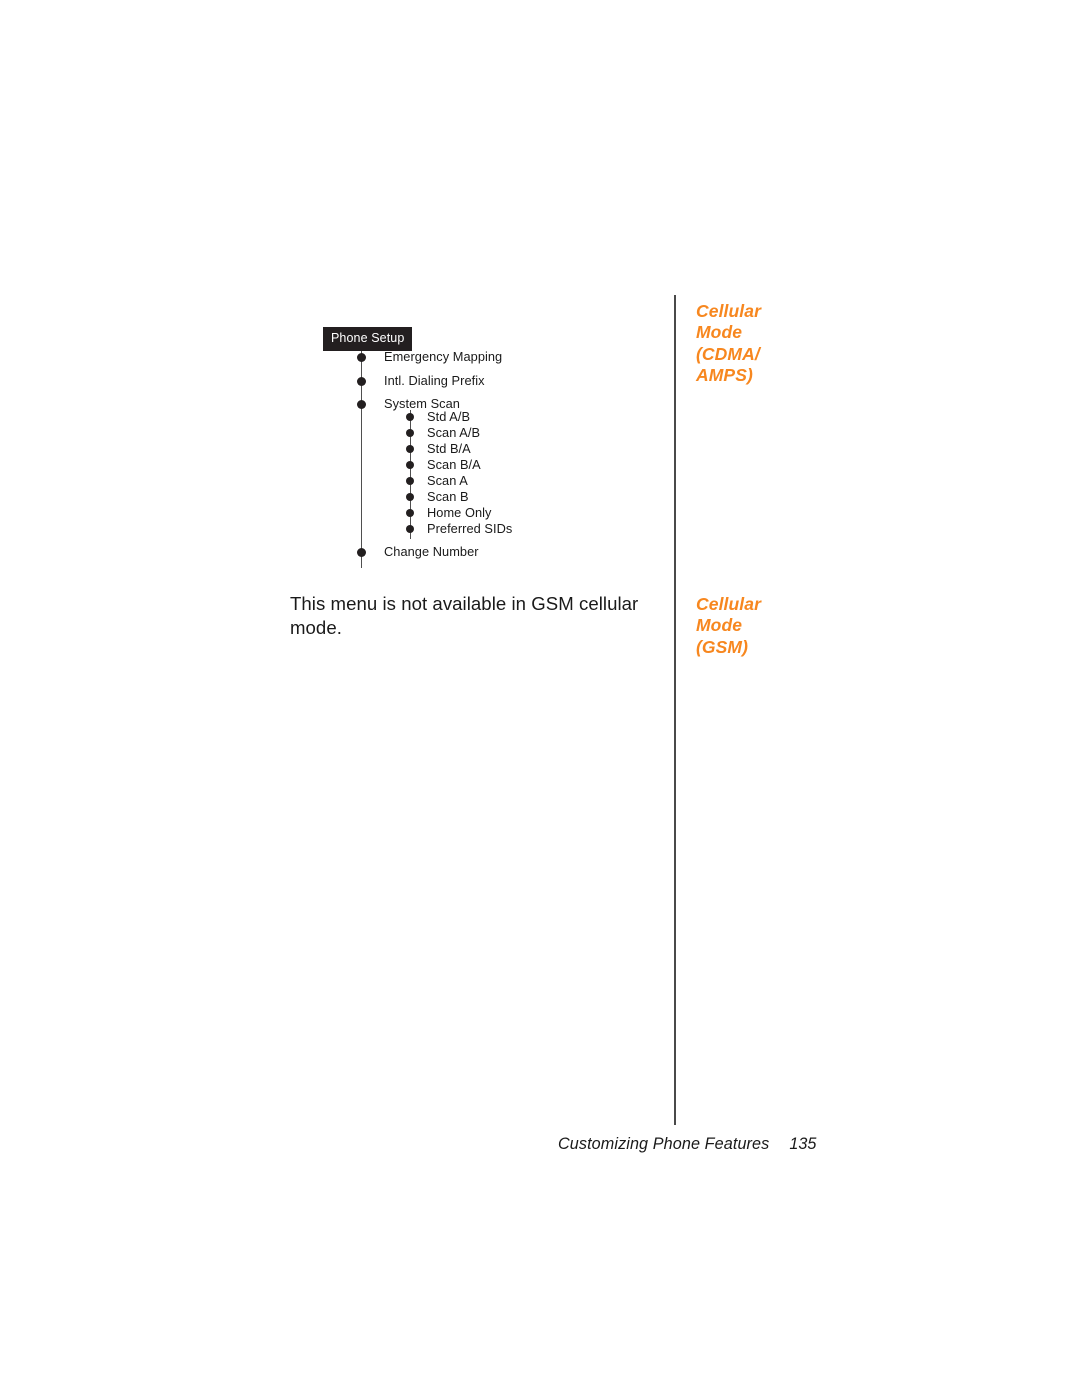 Image resolution: width=1080 pixels, height=1397 pixels. I want to click on tree-item-label: Scan B/A, so click(454, 464).